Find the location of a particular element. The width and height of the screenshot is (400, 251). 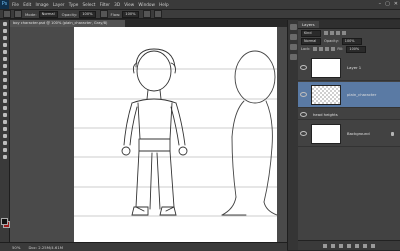

brush-preset-icon is located at coordinates (7, 14).